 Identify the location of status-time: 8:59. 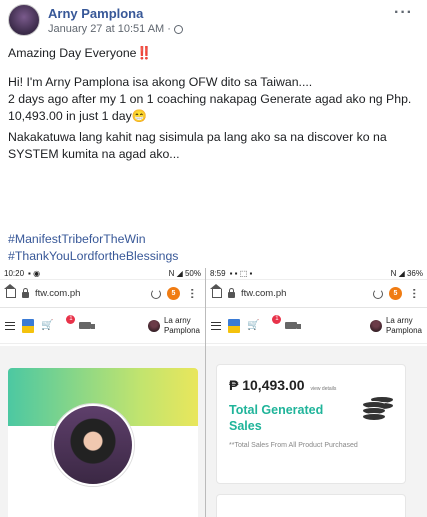
(218, 273).